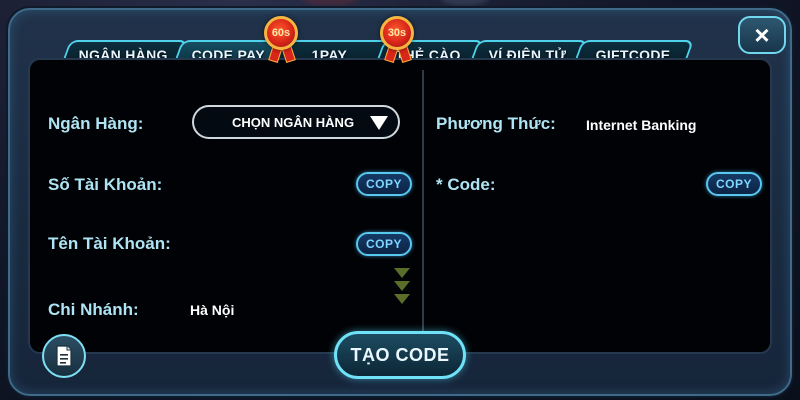 The height and width of the screenshot is (400, 800). What do you see at coordinates (423, 210) in the screenshot?
I see `divider` at bounding box center [423, 210].